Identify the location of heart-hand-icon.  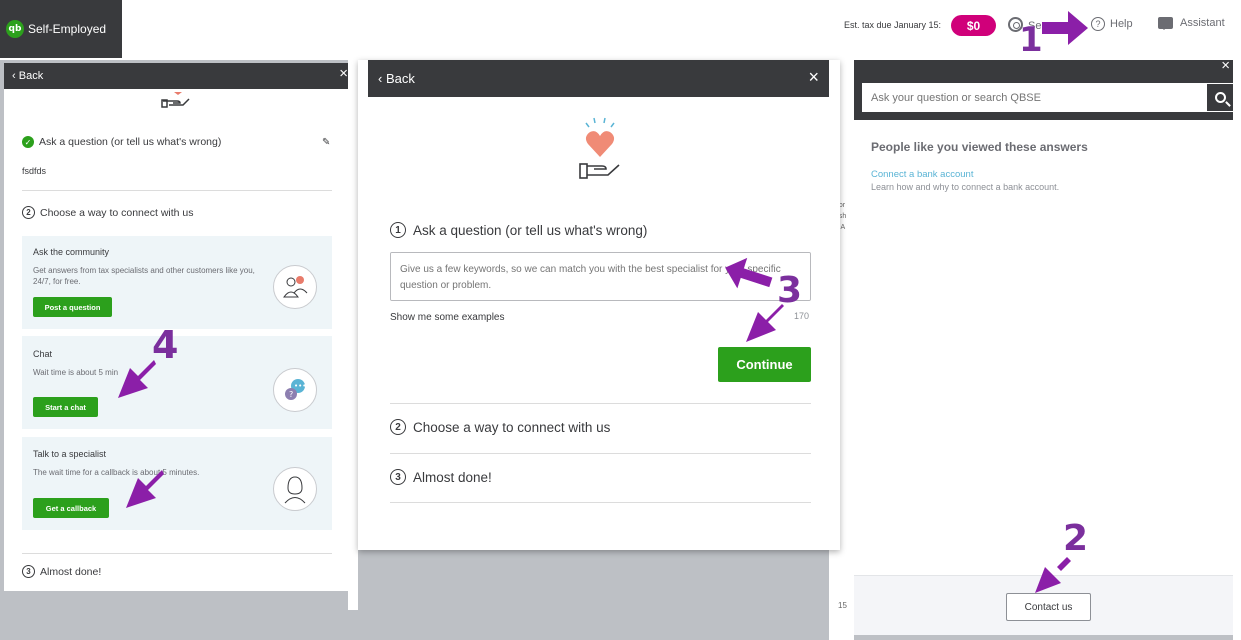
(599, 148).